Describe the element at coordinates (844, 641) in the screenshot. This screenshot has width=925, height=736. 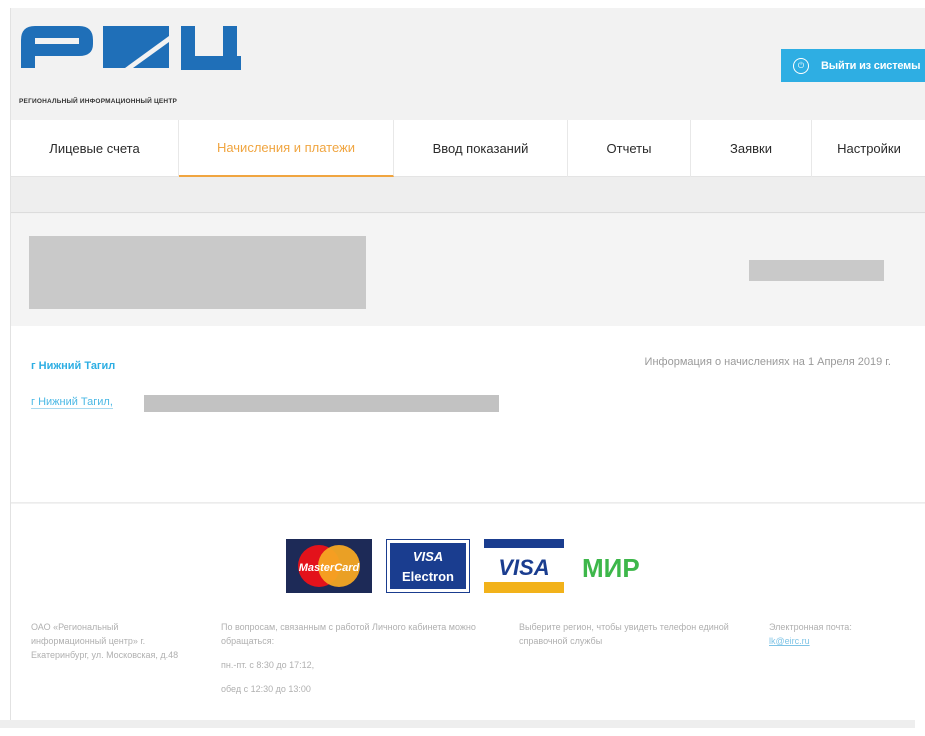
I see `email-link: lk@eirc.ru` at that location.